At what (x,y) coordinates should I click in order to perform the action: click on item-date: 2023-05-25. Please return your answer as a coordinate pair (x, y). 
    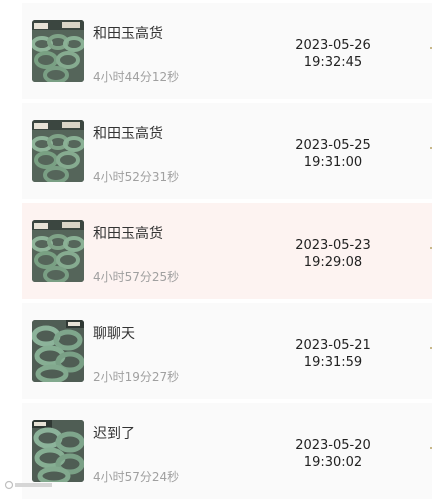
    Looking at the image, I should click on (333, 145).